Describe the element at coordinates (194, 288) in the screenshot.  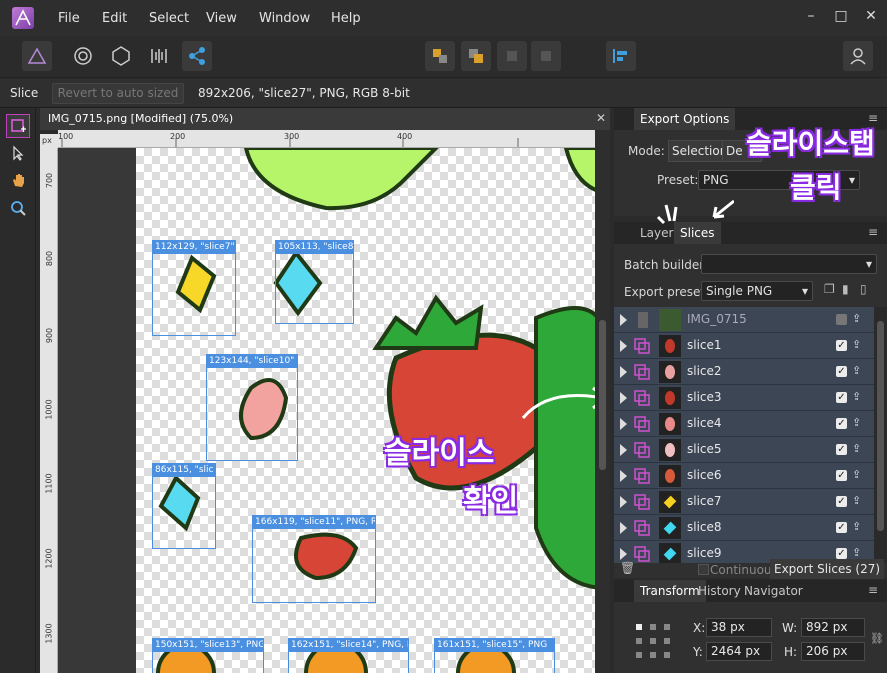
I see `slice-outline: 112x129, "slice7"` at that location.